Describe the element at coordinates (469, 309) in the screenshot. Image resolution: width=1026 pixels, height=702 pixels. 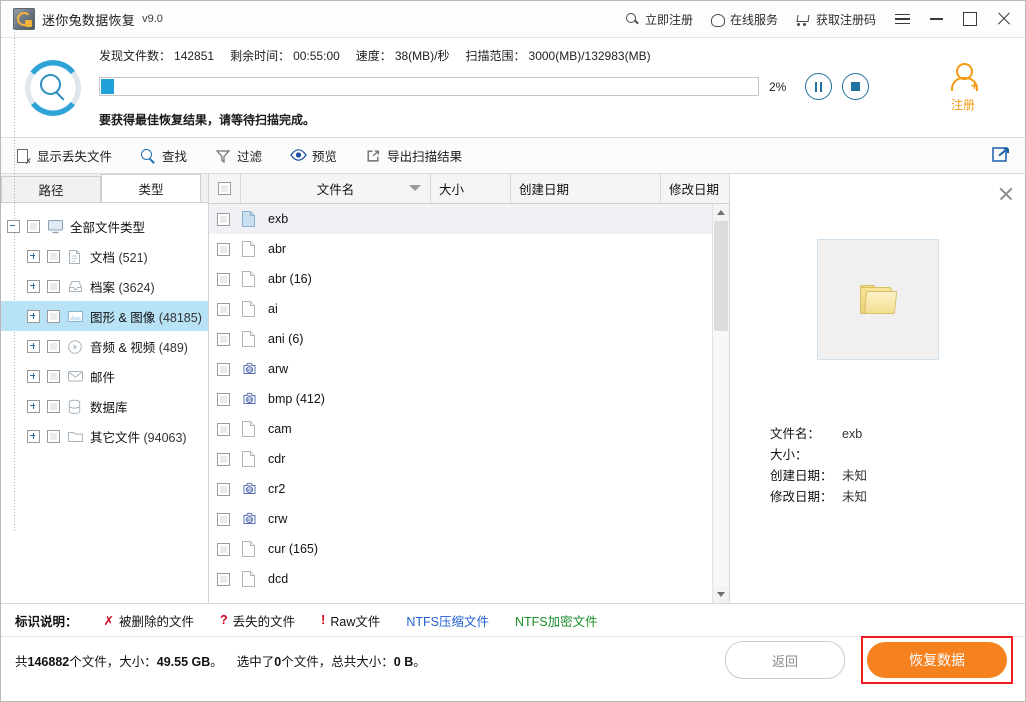
I see `table-row: ai` at that location.